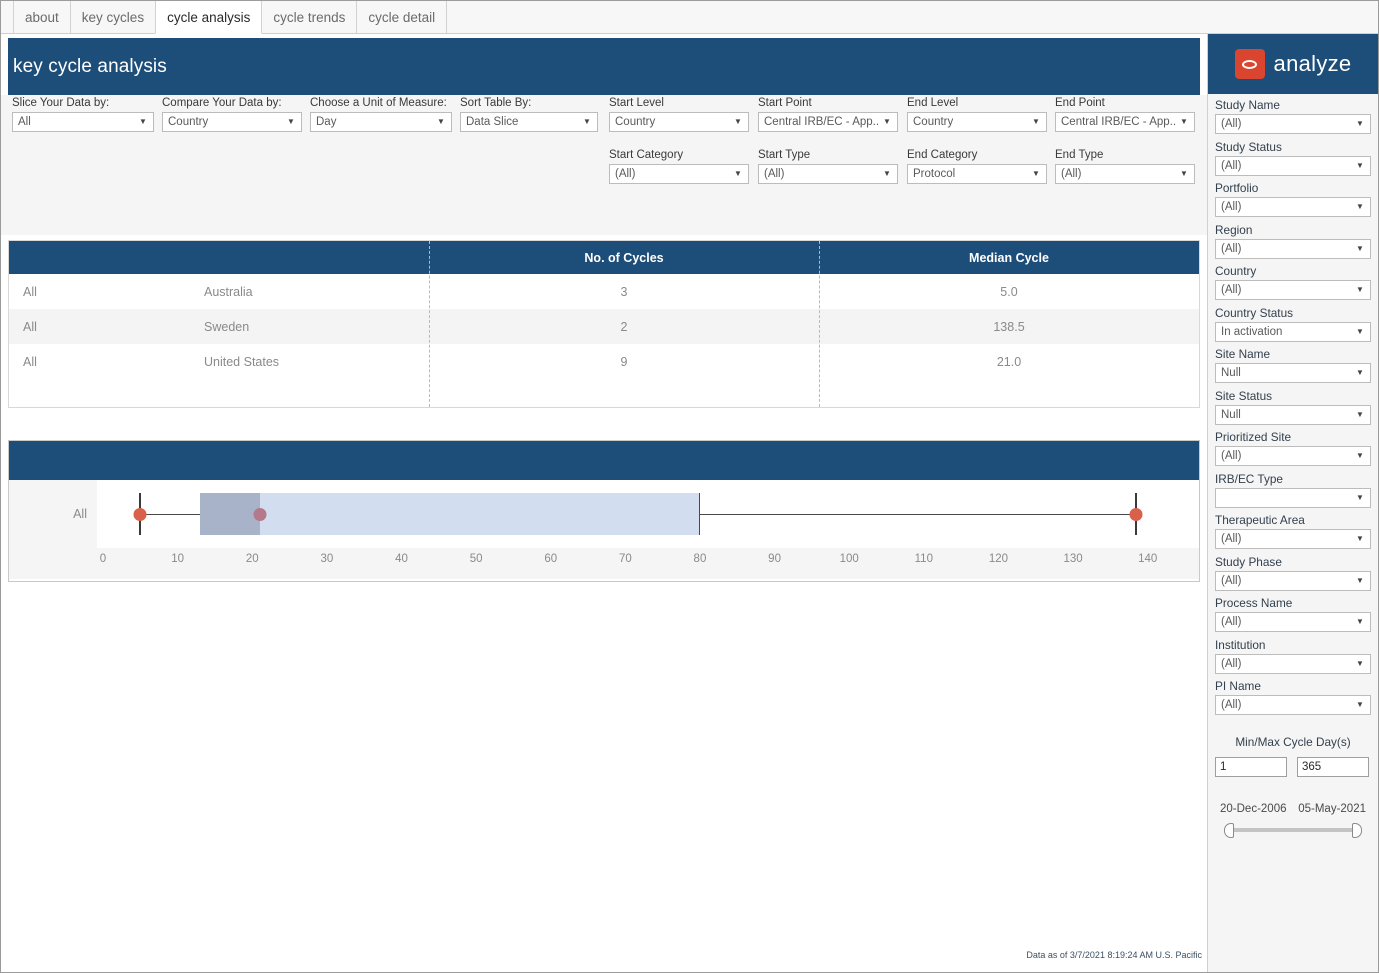 This screenshot has width=1379, height=973. Describe the element at coordinates (828, 122) in the screenshot. I see `start-point-select: Central IRB/EC - App... ▼` at that location.